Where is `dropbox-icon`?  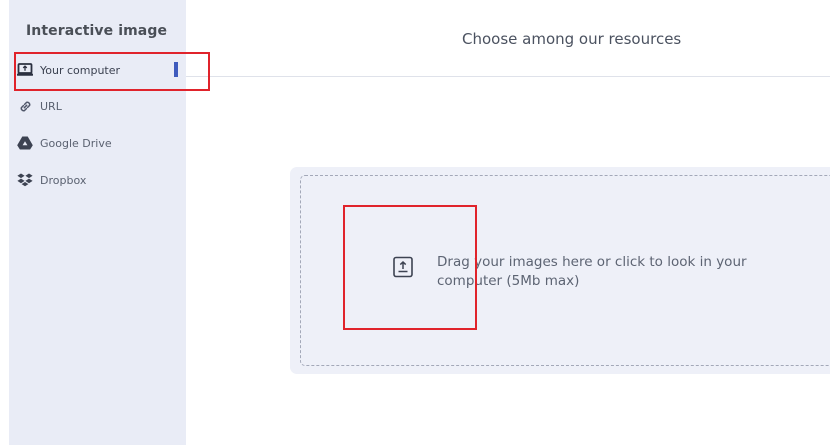
dropbox-icon is located at coordinates (25, 180).